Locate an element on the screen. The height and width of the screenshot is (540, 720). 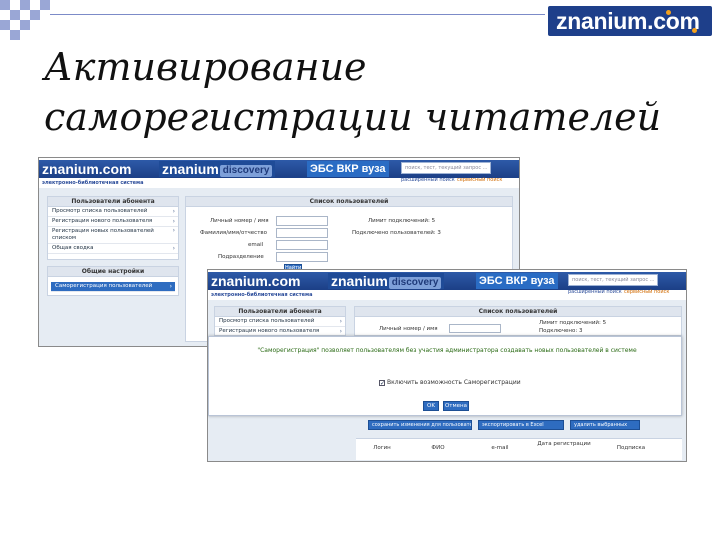
slide-title-line2: саморегистрации читателей is located at coordinates (353, 117).